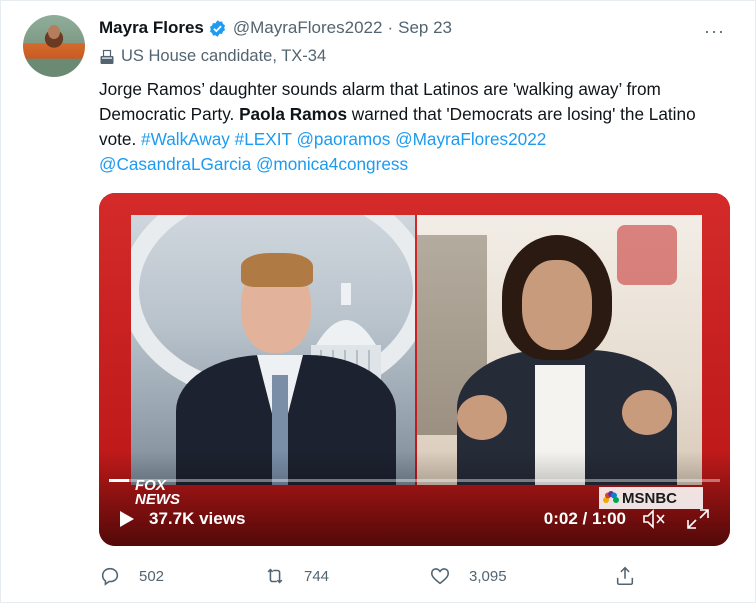 The width and height of the screenshot is (756, 603). What do you see at coordinates (470, 139) in the screenshot?
I see `mention-mayraflores2022: @MayraFlores2022` at bounding box center [470, 139].